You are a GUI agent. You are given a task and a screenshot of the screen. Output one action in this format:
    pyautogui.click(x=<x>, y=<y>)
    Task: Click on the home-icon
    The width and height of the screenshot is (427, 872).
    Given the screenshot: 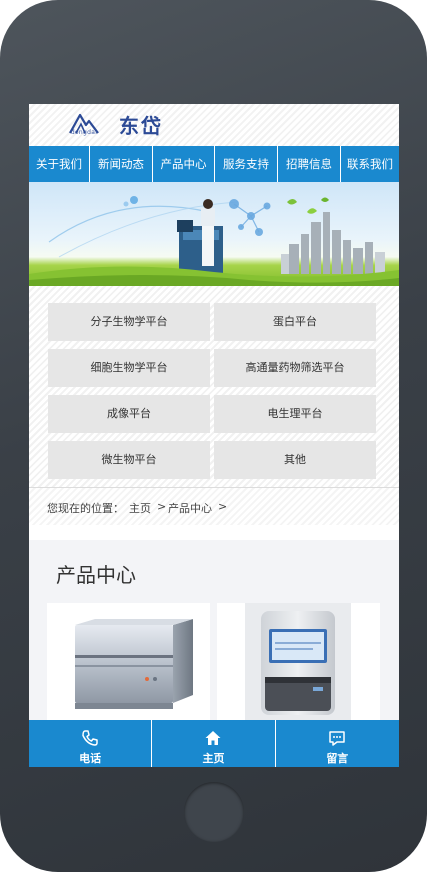 What is the action you would take?
    pyautogui.click(x=213, y=738)
    